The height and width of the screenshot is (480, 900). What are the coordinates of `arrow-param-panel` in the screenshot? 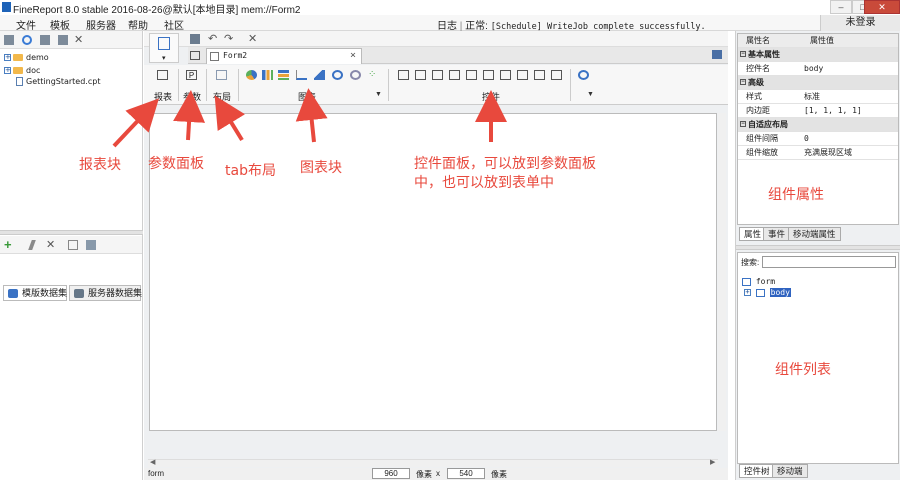 It's located at (189, 115).